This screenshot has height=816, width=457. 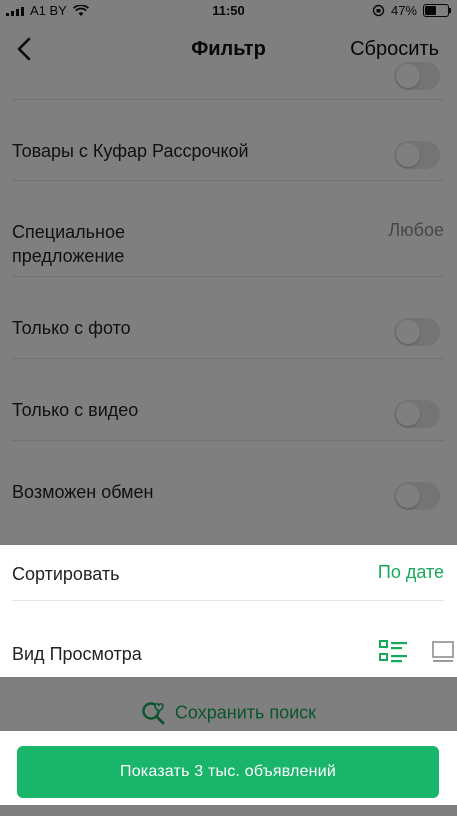 I want to click on navigation-bar: Фильтр Сбросить, so click(x=228, y=49).